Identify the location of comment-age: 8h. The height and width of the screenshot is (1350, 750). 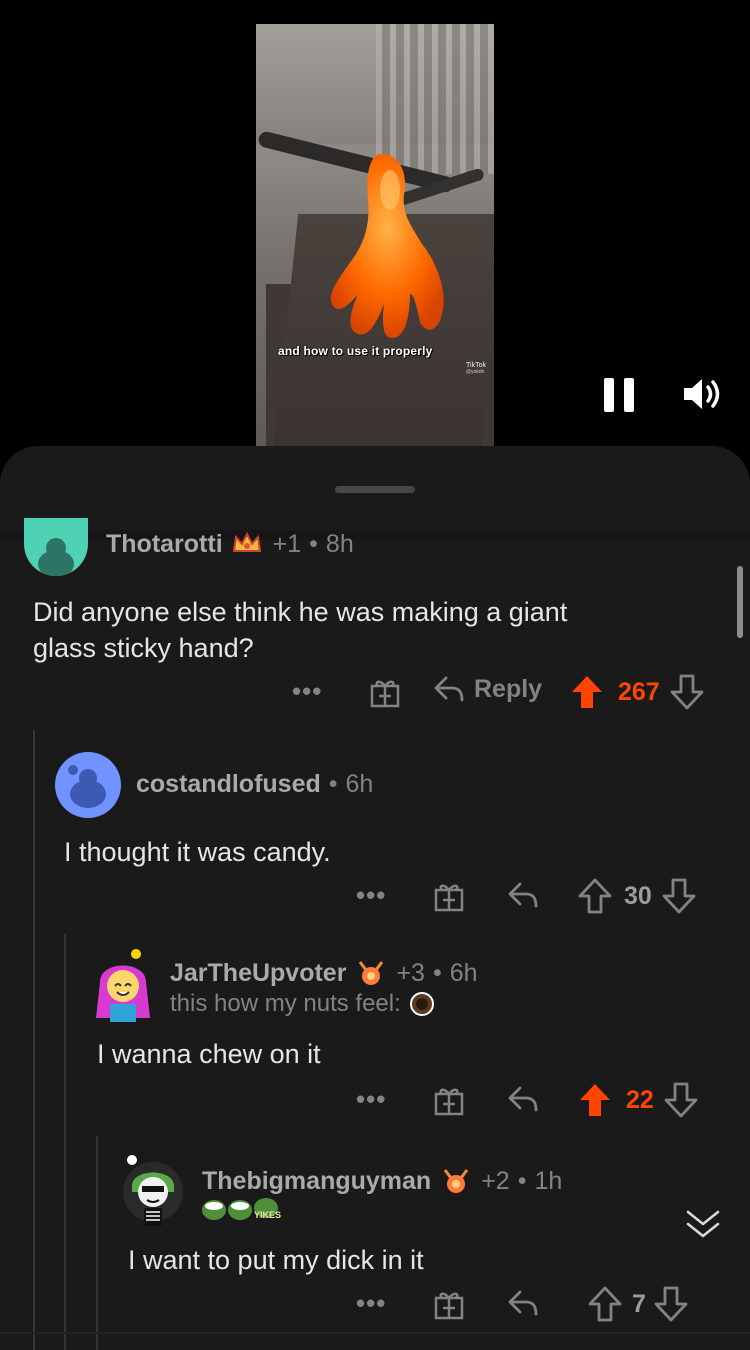
(339, 544).